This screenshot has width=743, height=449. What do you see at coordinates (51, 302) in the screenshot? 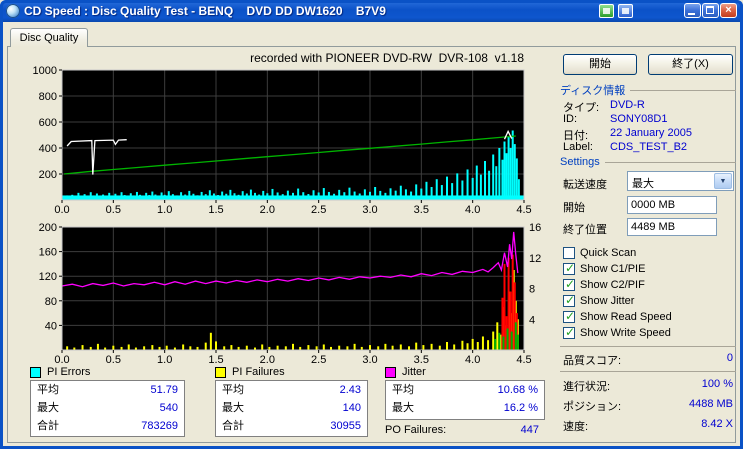
I see `svg-text: 80` at bounding box center [51, 302].